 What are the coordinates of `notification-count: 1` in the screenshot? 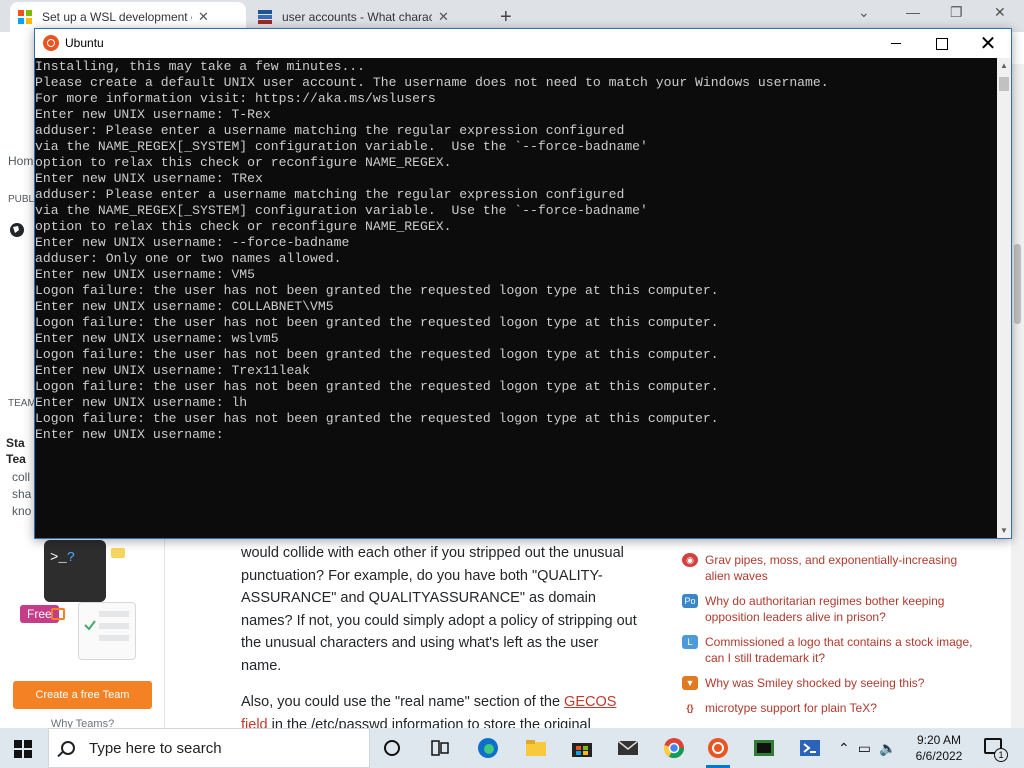 It's located at (1001, 755).